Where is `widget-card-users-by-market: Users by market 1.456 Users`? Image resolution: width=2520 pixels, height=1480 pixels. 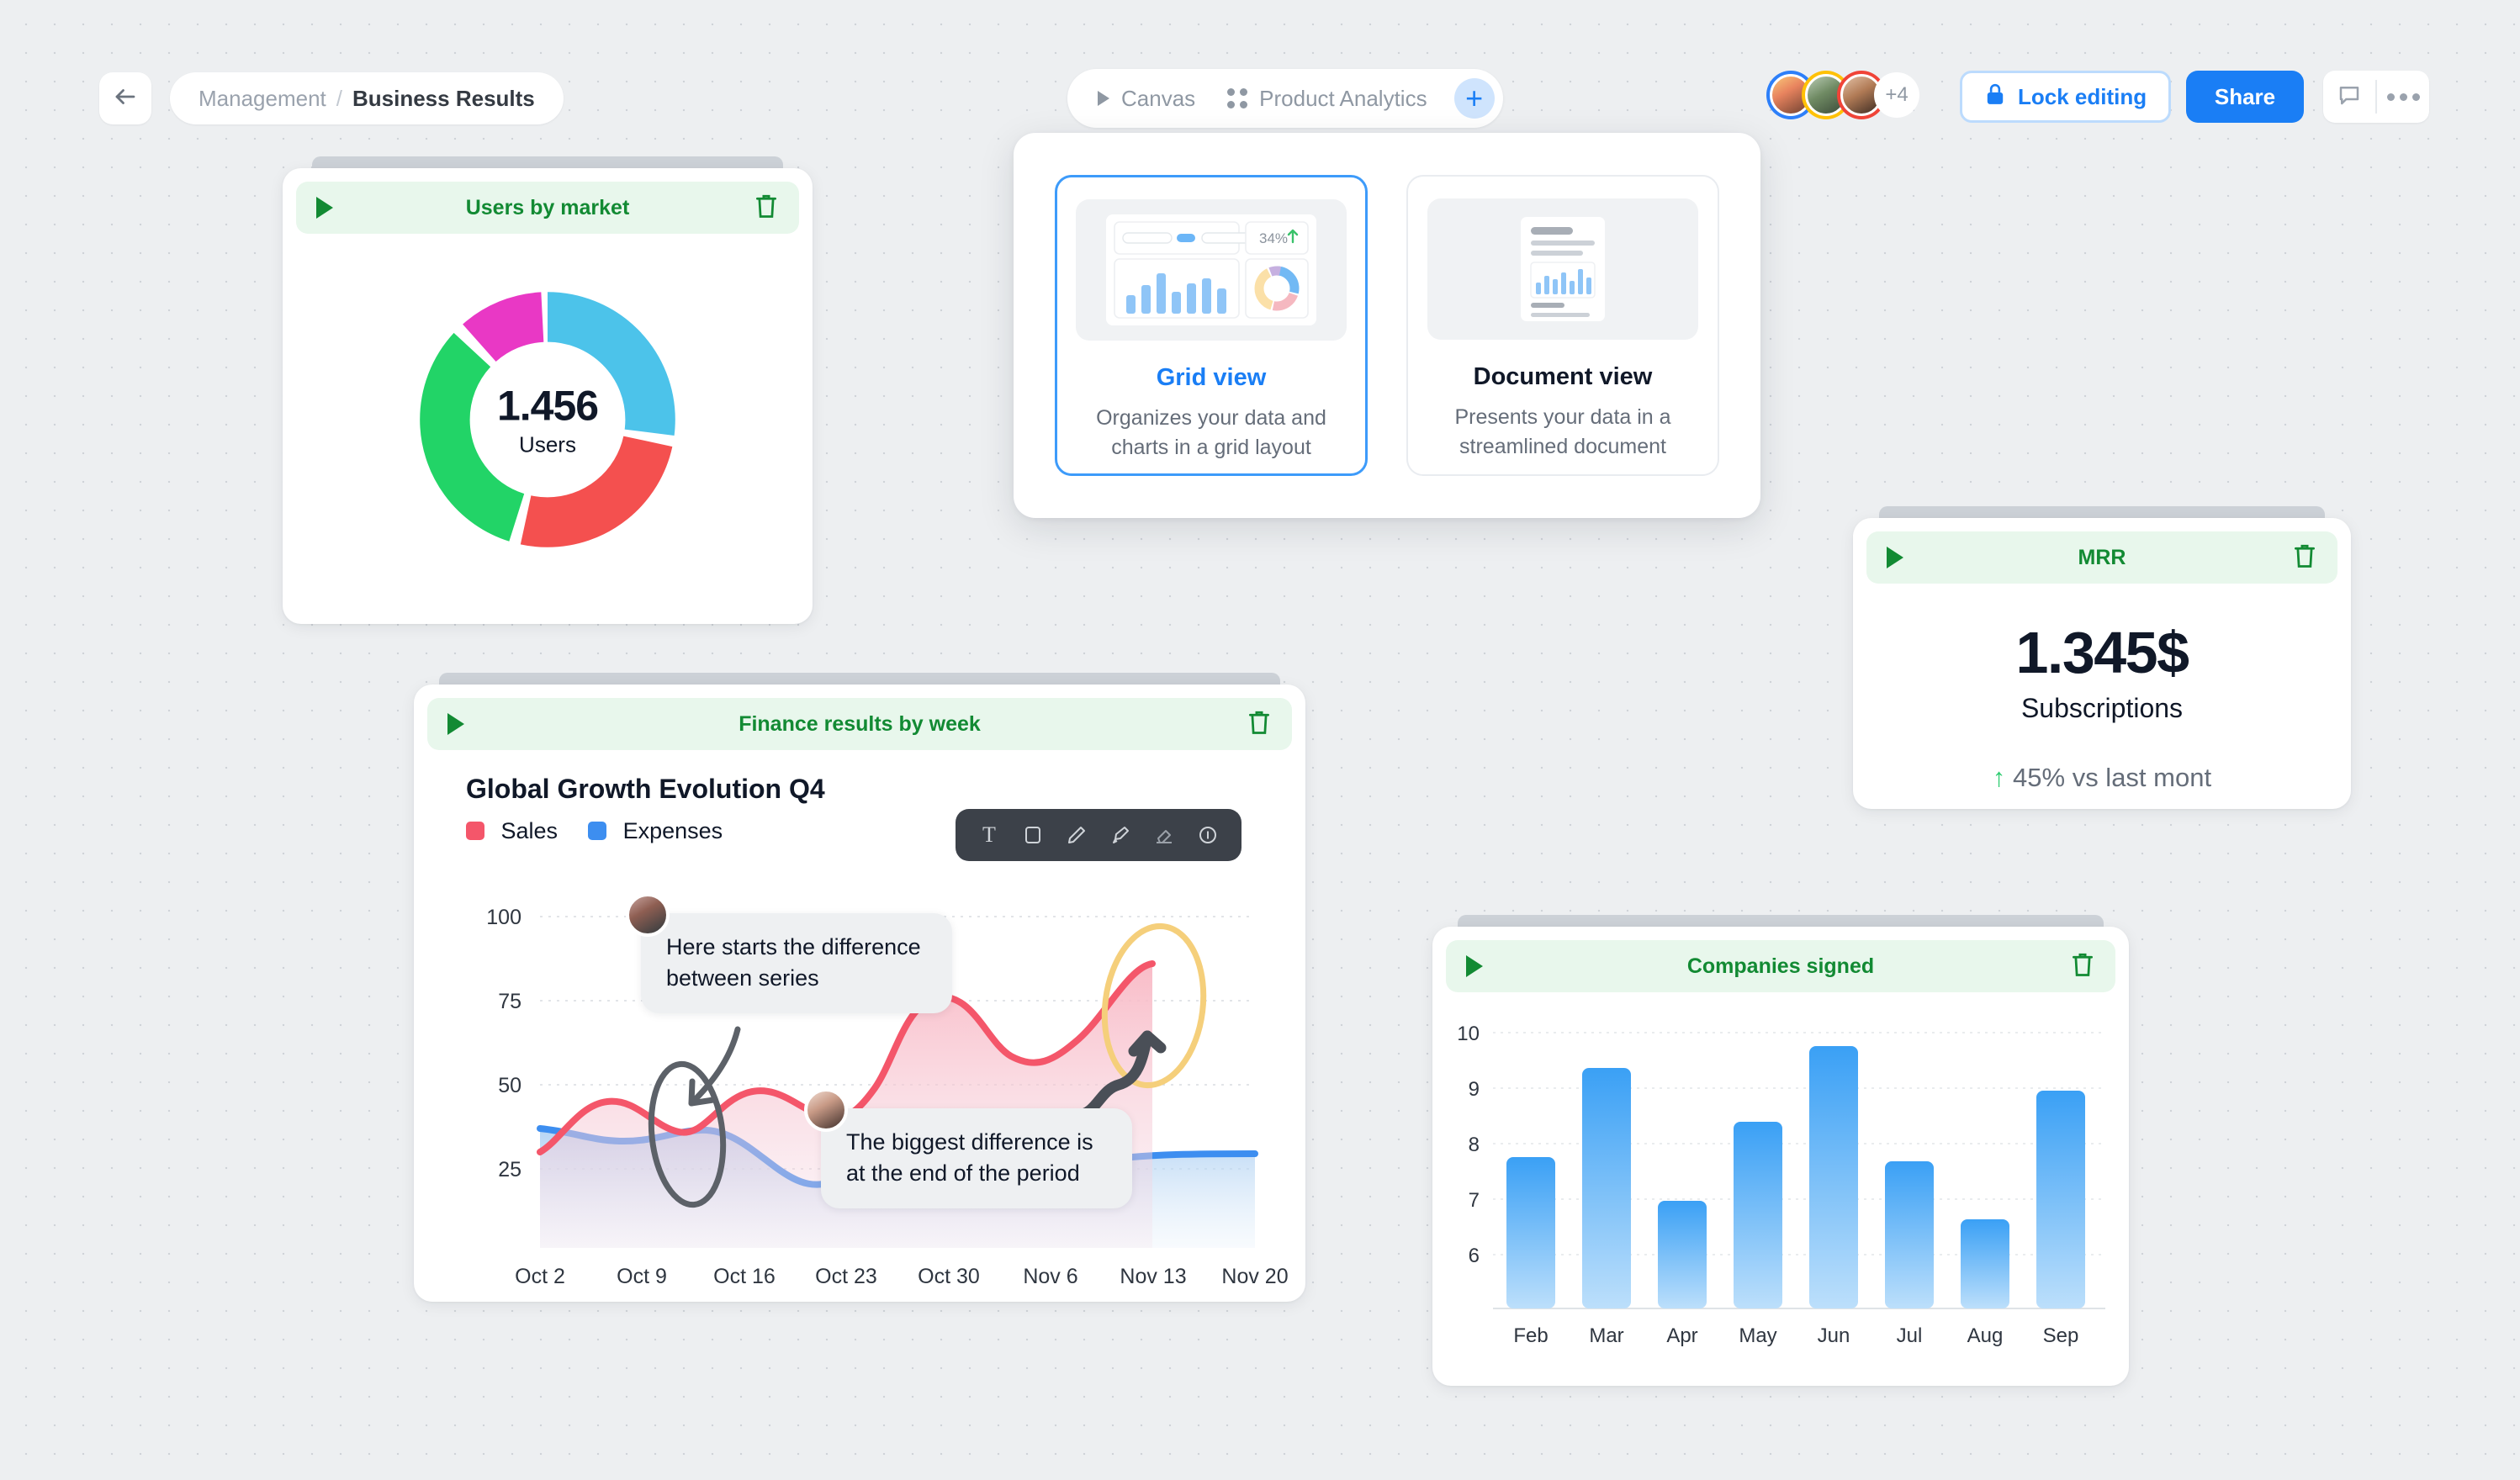 widget-card-users-by-market: Users by market 1.456 Users is located at coordinates (548, 390).